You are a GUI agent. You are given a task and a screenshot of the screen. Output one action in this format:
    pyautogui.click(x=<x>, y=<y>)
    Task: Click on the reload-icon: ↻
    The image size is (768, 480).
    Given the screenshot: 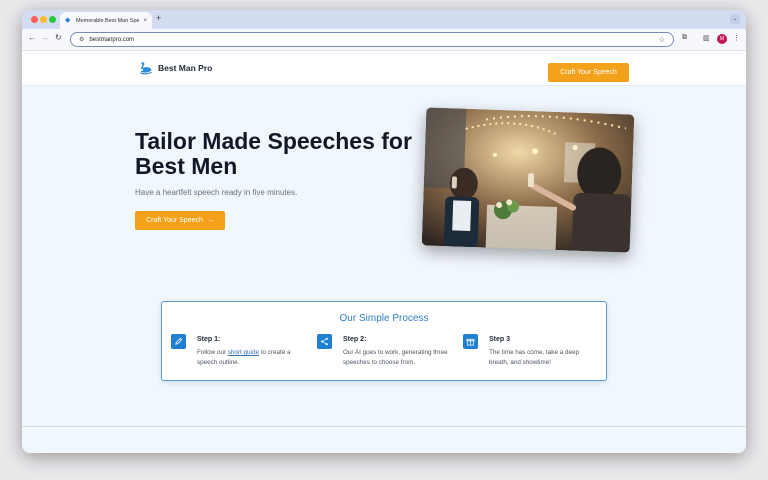 What is the action you would take?
    pyautogui.click(x=58, y=37)
    